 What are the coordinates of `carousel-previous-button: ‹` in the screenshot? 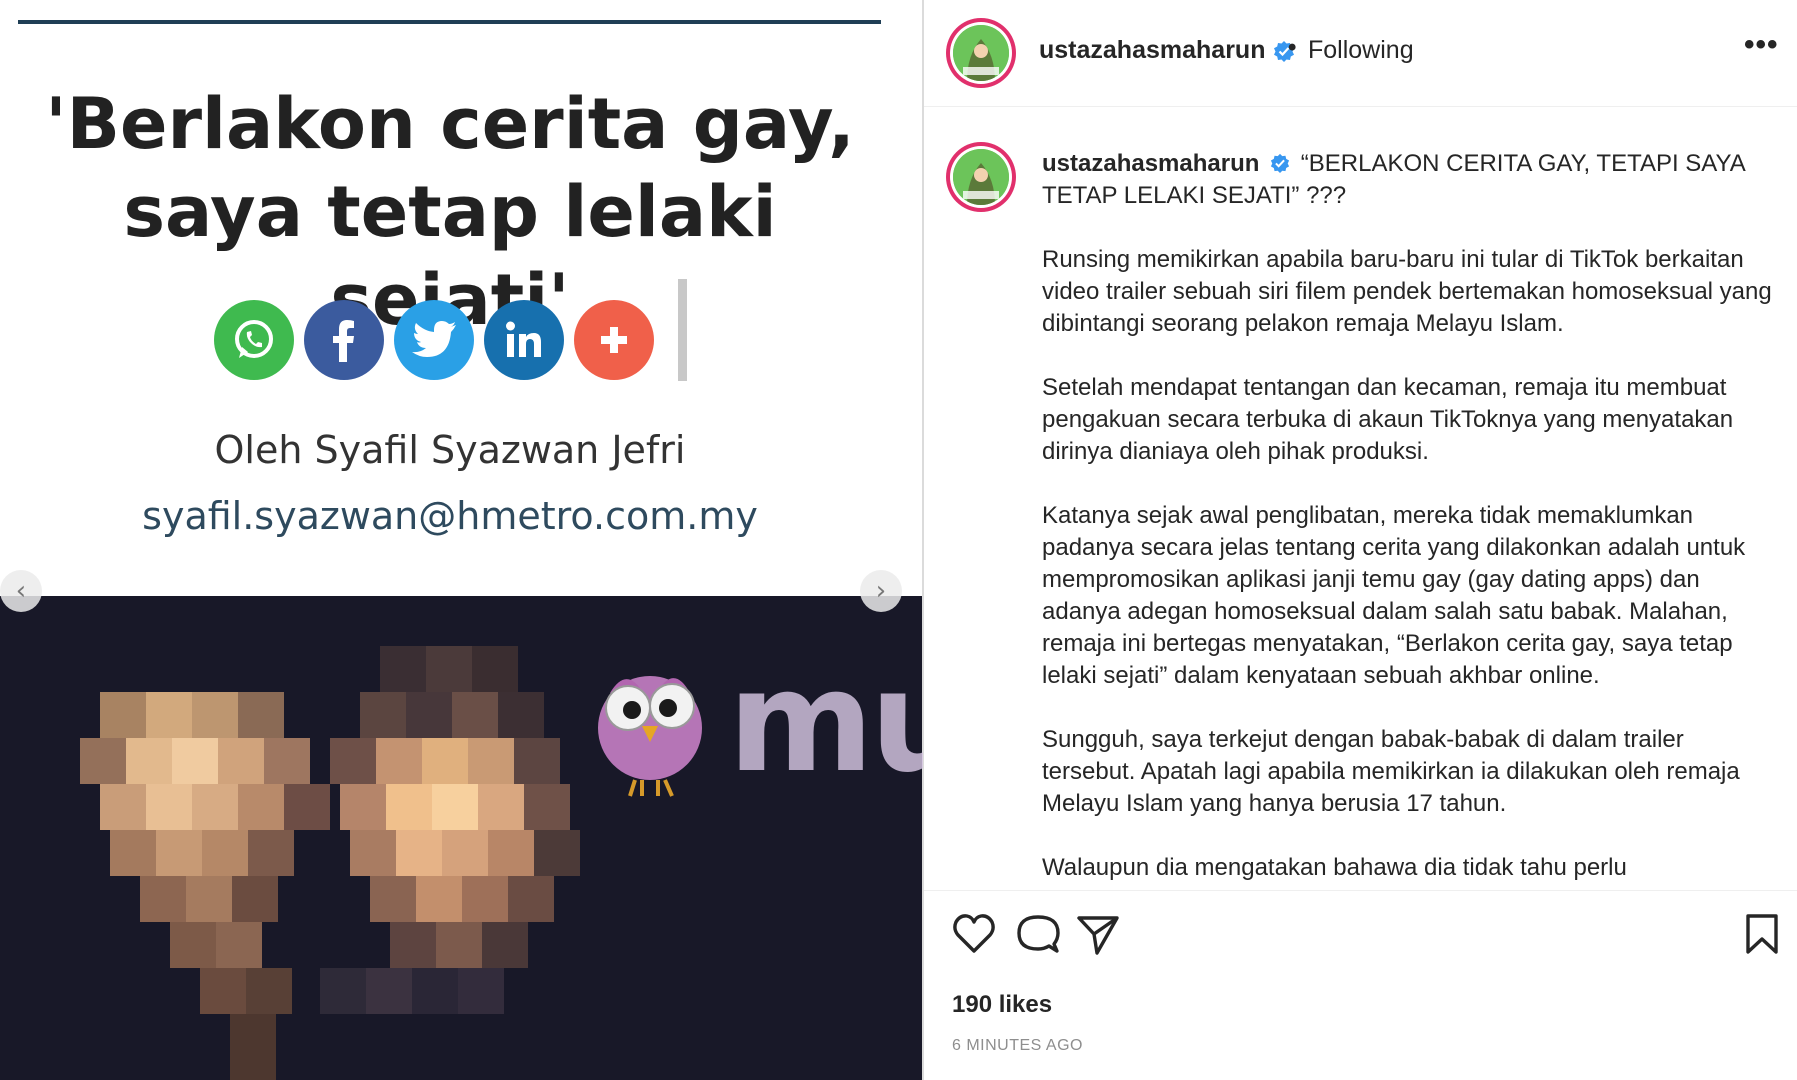 It's located at (21, 591).